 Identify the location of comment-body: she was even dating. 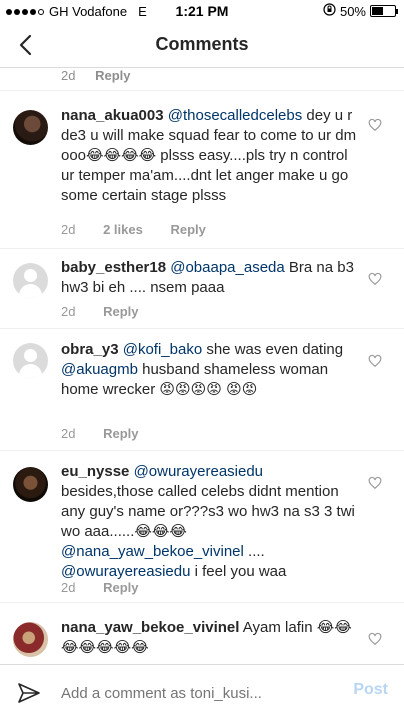
(273, 349).